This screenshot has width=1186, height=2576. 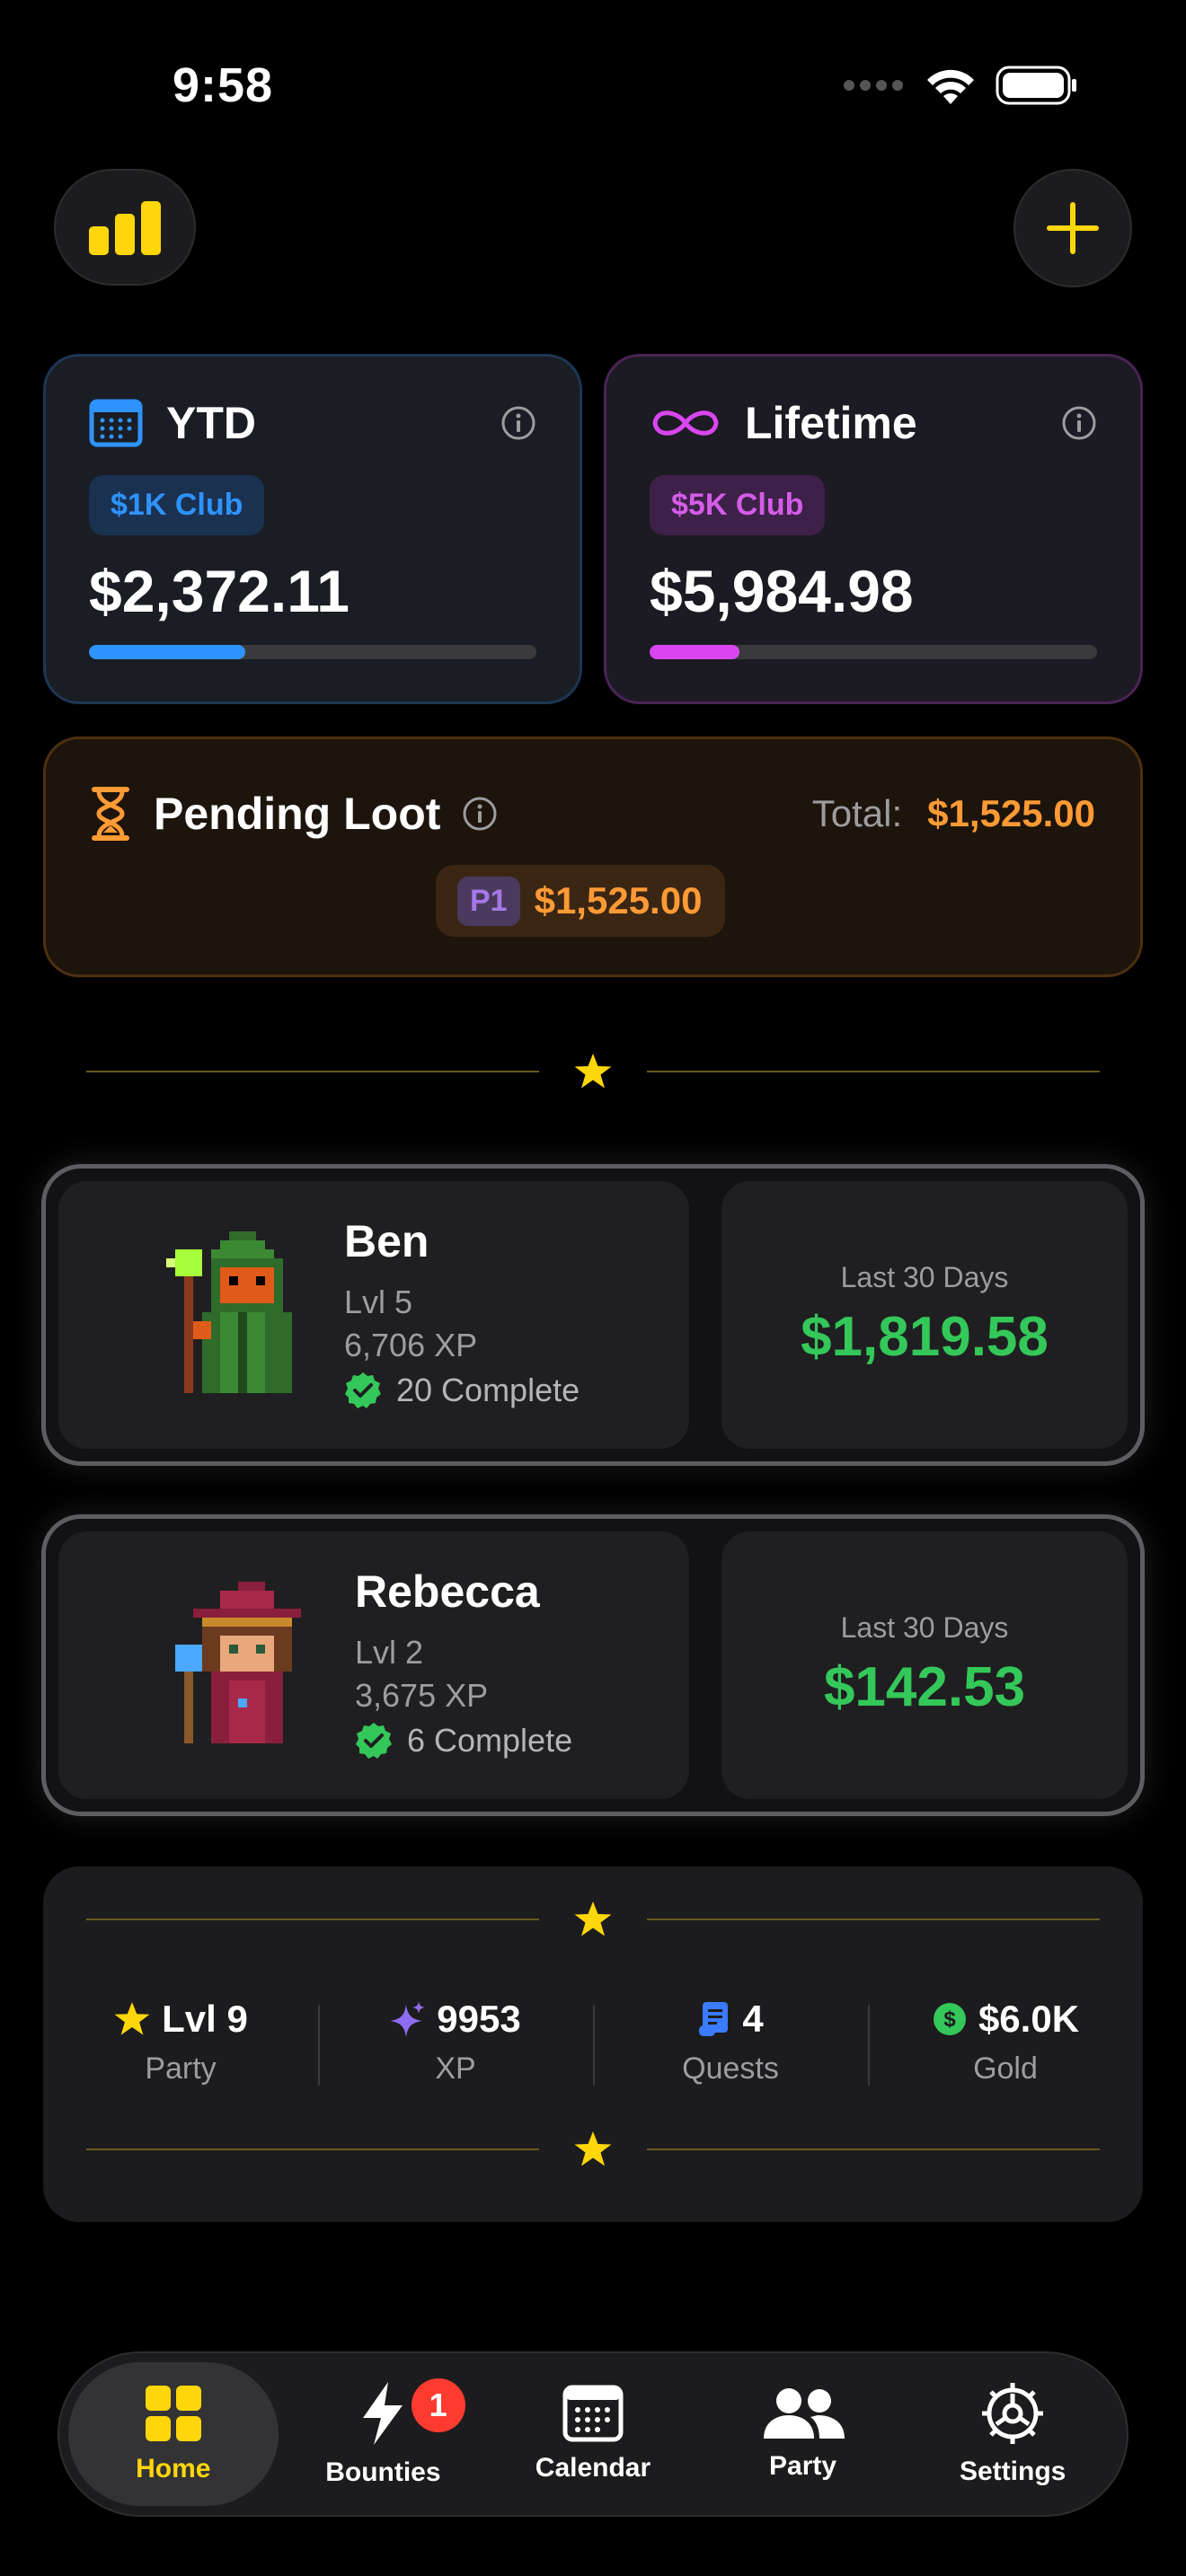 I want to click on loot-chip: P1 $1,525.00, so click(x=581, y=901).